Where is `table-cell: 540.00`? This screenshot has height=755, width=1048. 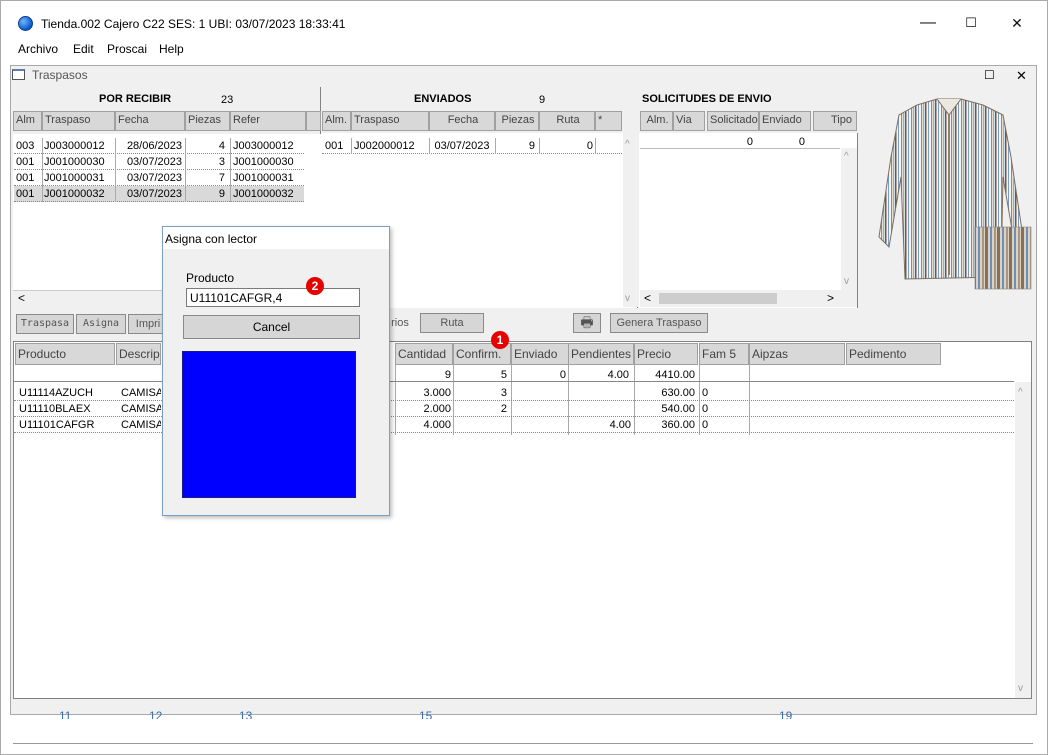 table-cell: 540.00 is located at coordinates (678, 409).